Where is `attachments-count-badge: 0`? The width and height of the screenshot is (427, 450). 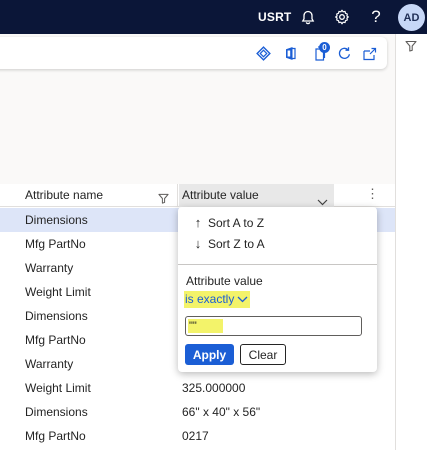 attachments-count-badge: 0 is located at coordinates (324, 47).